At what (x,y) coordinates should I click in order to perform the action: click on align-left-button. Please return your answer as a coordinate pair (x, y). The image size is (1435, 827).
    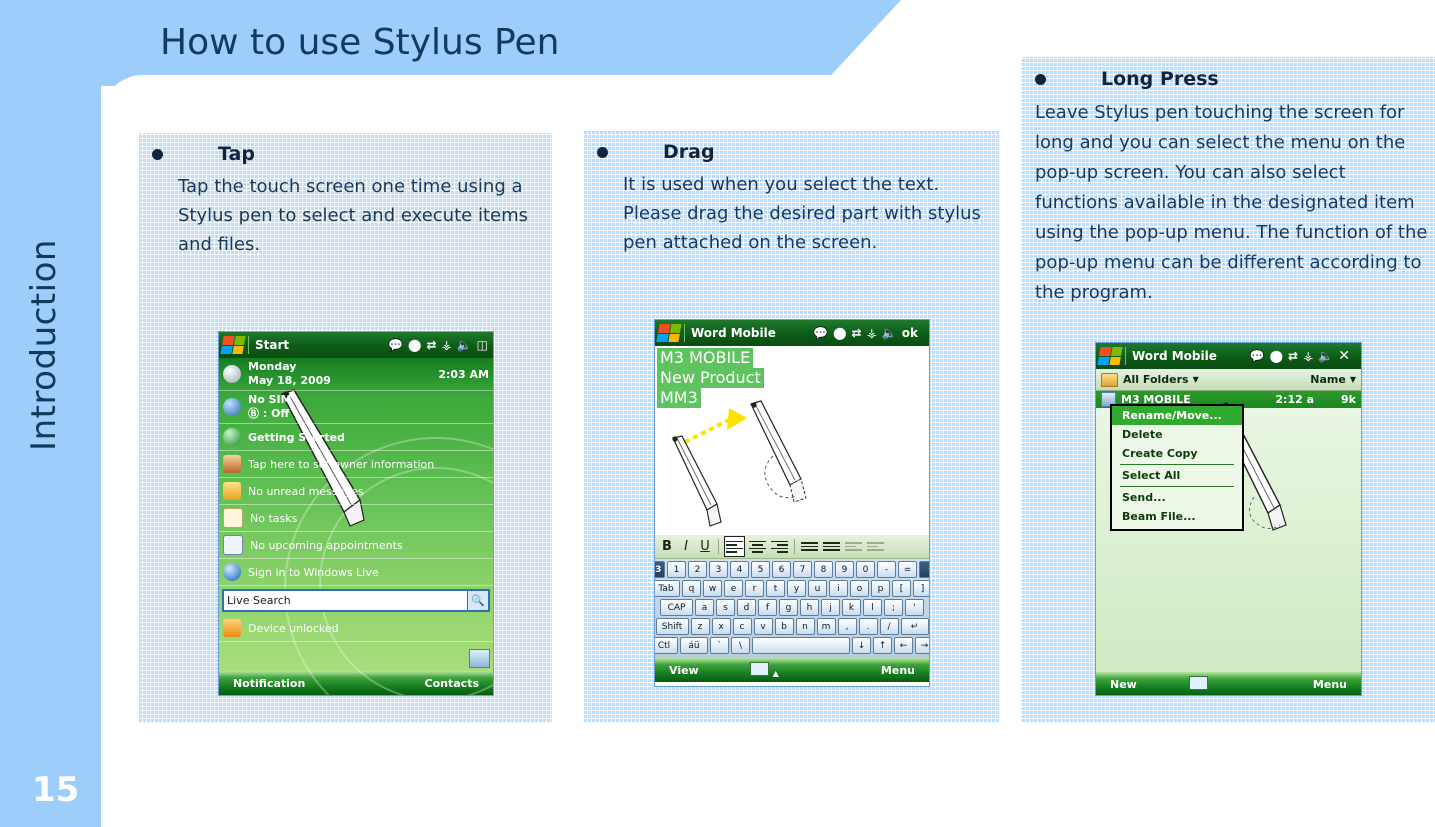
    Looking at the image, I should click on (734, 546).